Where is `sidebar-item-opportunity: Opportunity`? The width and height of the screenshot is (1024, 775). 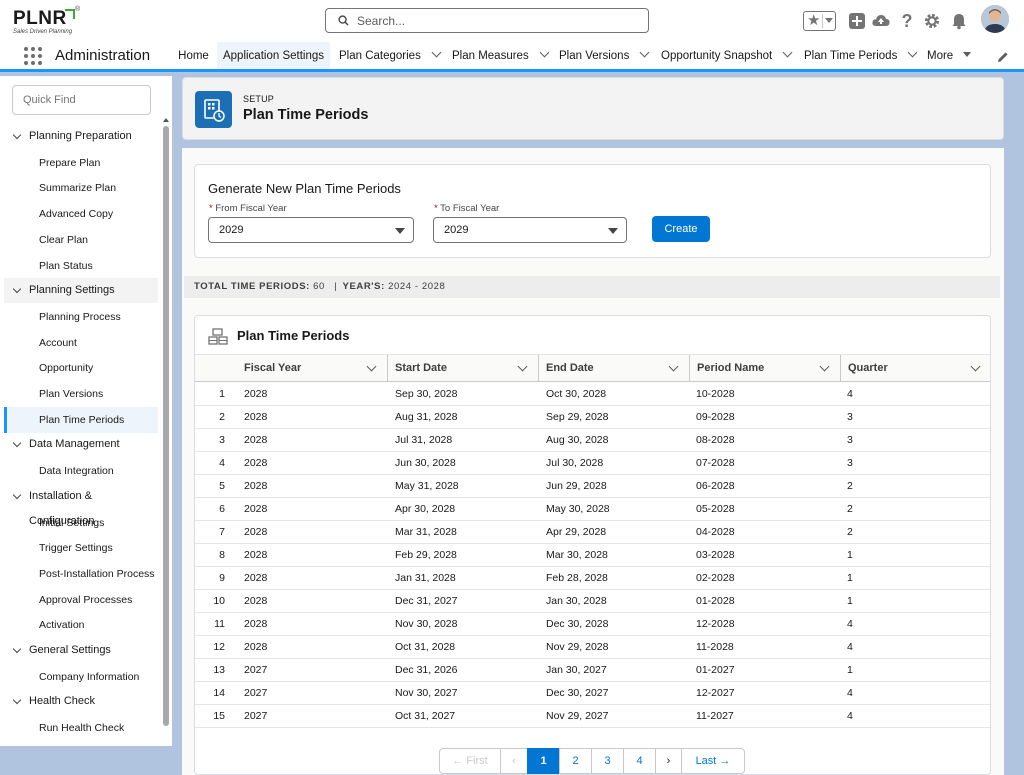 sidebar-item-opportunity: Opportunity is located at coordinates (81, 368).